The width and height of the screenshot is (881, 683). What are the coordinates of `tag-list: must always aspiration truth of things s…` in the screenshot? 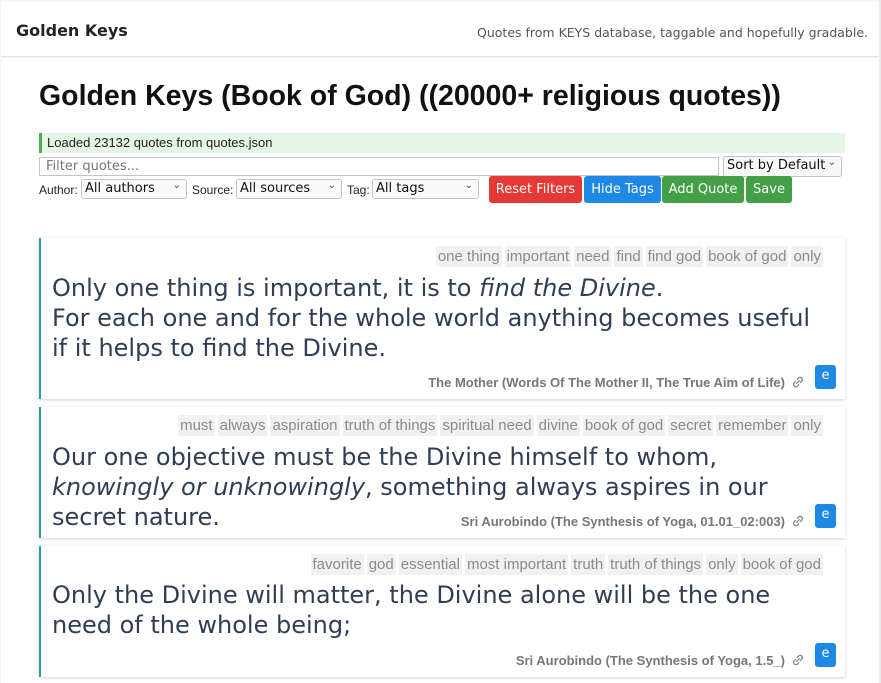 It's located at (500, 425).